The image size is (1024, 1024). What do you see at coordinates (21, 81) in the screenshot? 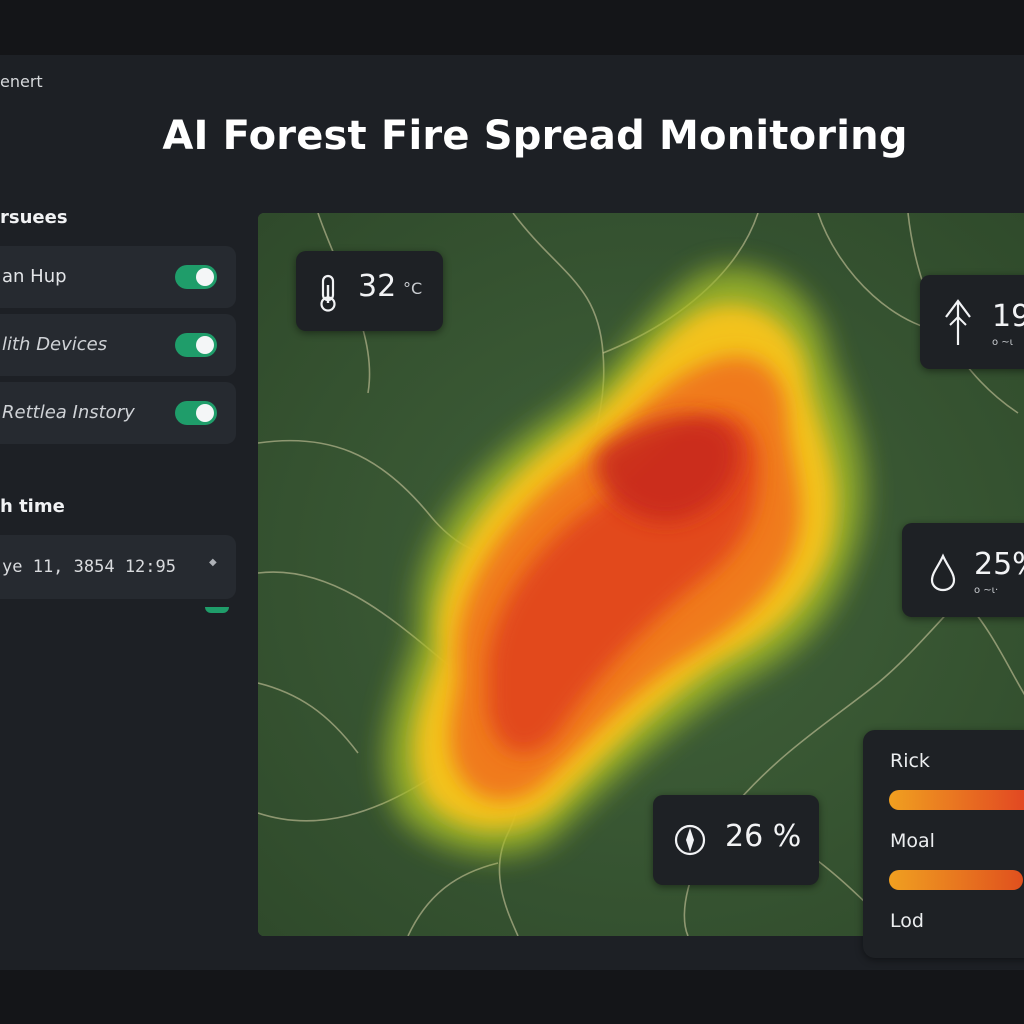
I see `app-brand: enert` at bounding box center [21, 81].